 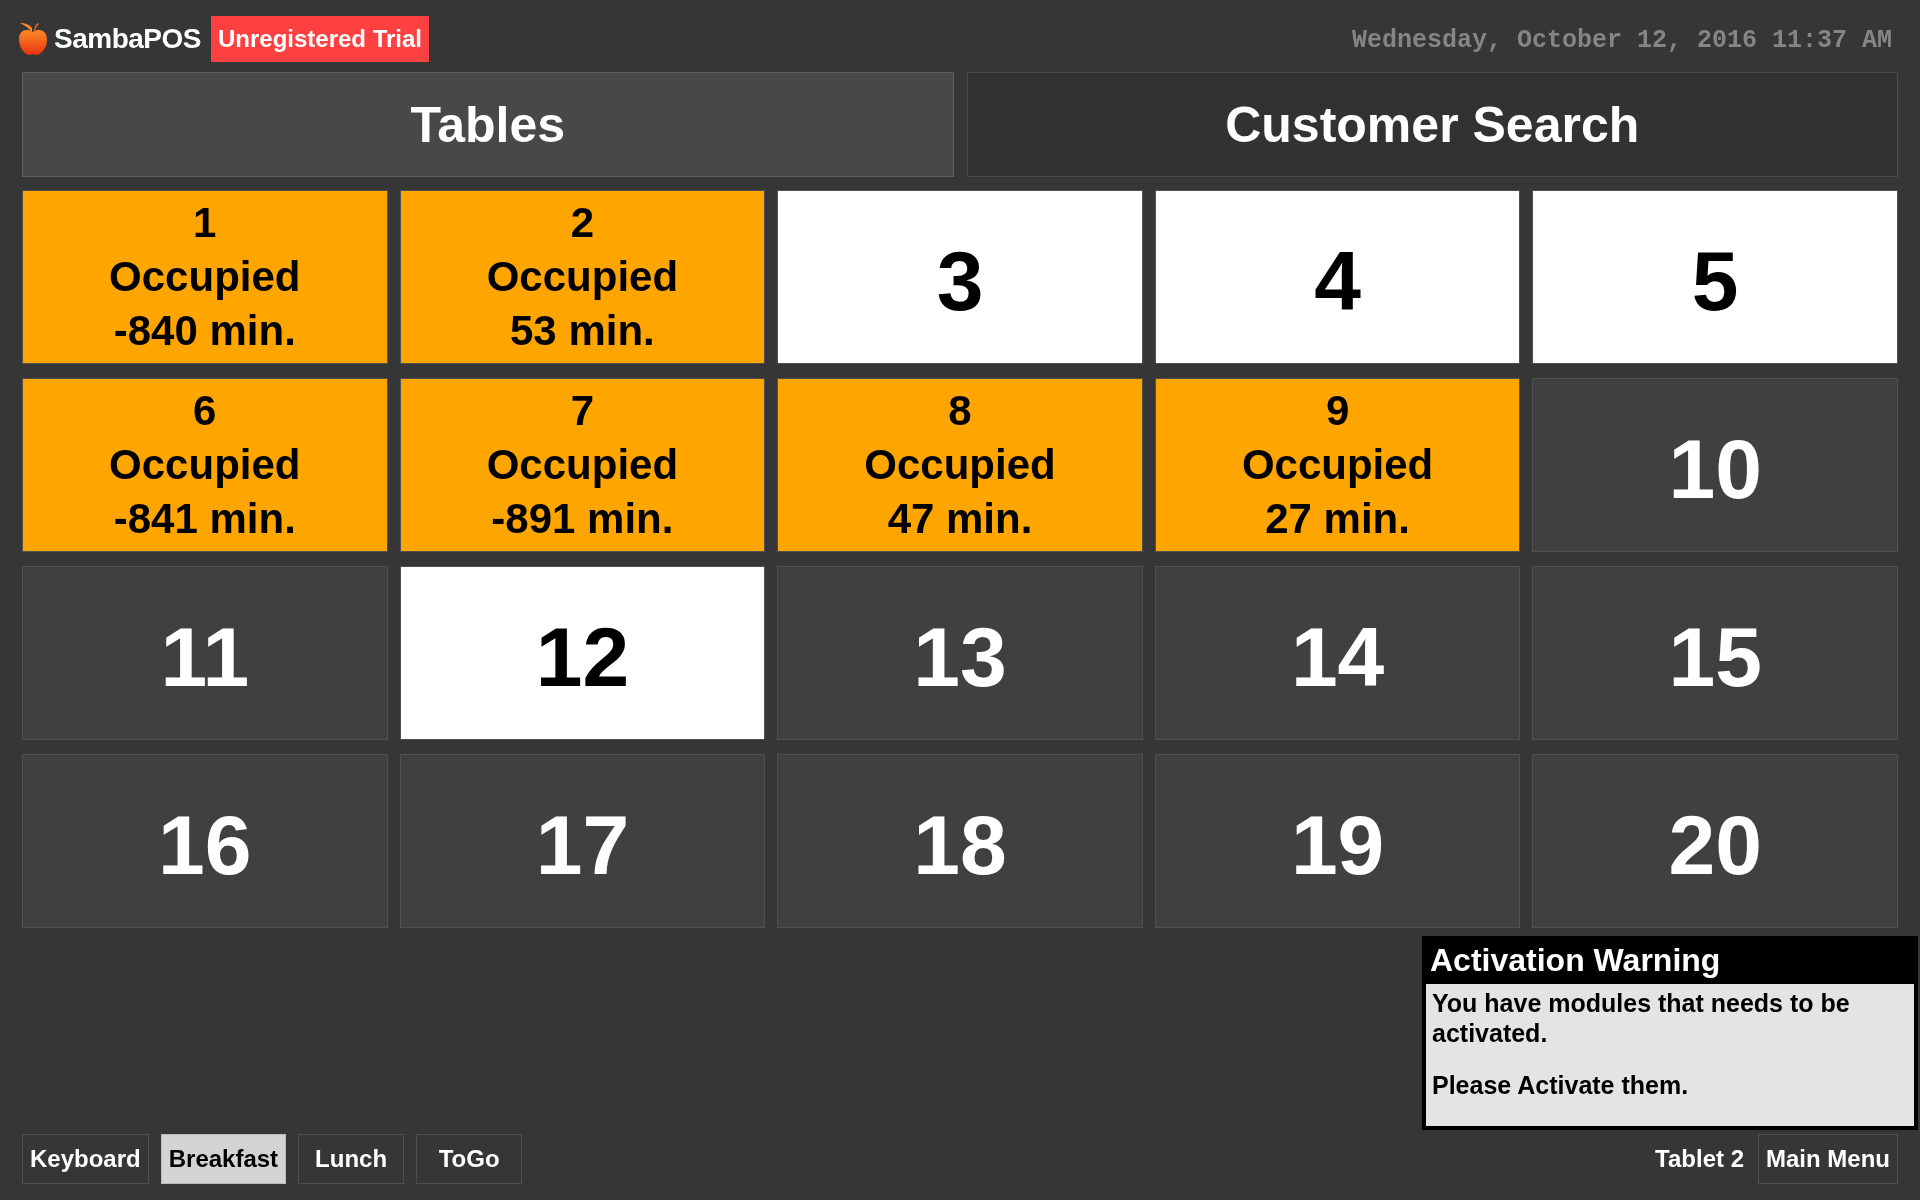 What do you see at coordinates (320, 39) in the screenshot?
I see `trial-badge: Unregistered Trial` at bounding box center [320, 39].